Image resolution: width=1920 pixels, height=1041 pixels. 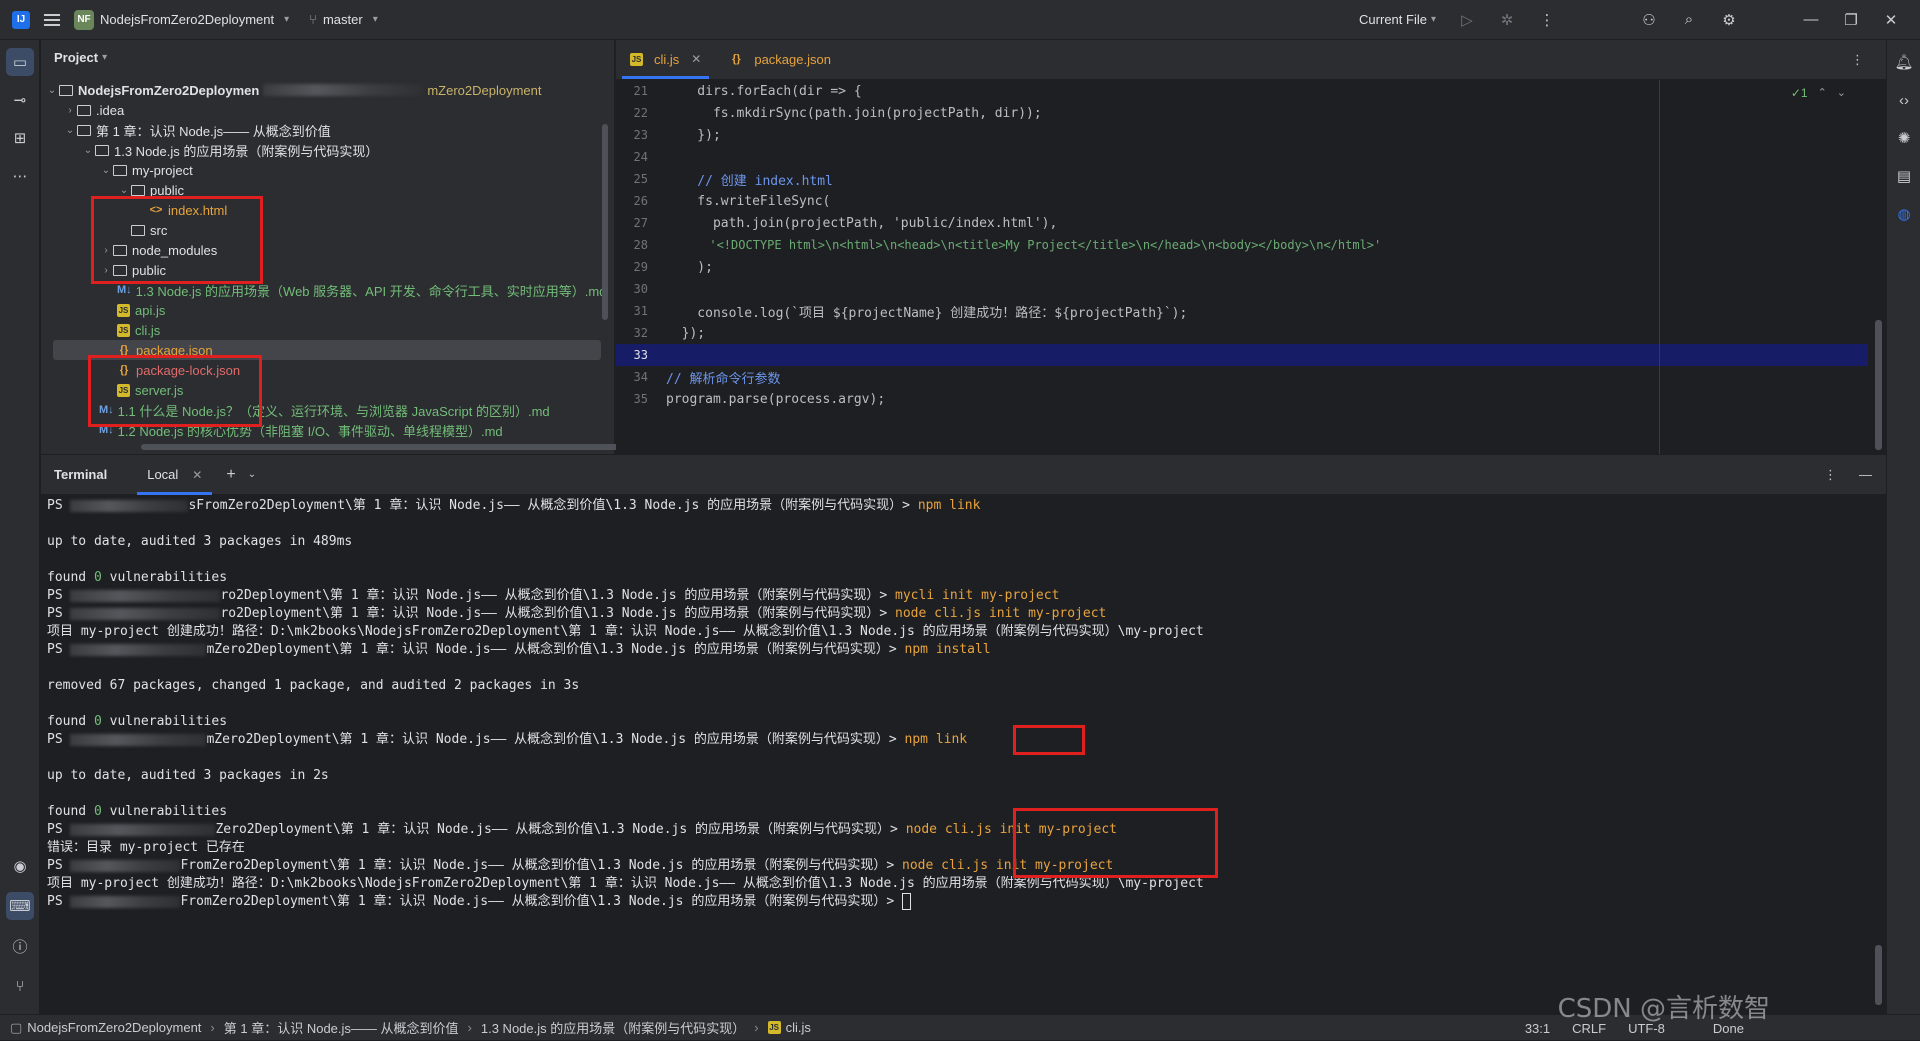 What do you see at coordinates (341, 1027) in the screenshot?
I see `breadcrumb-item: 第 1 章：认识 Node.js—— 从概念到价值` at bounding box center [341, 1027].